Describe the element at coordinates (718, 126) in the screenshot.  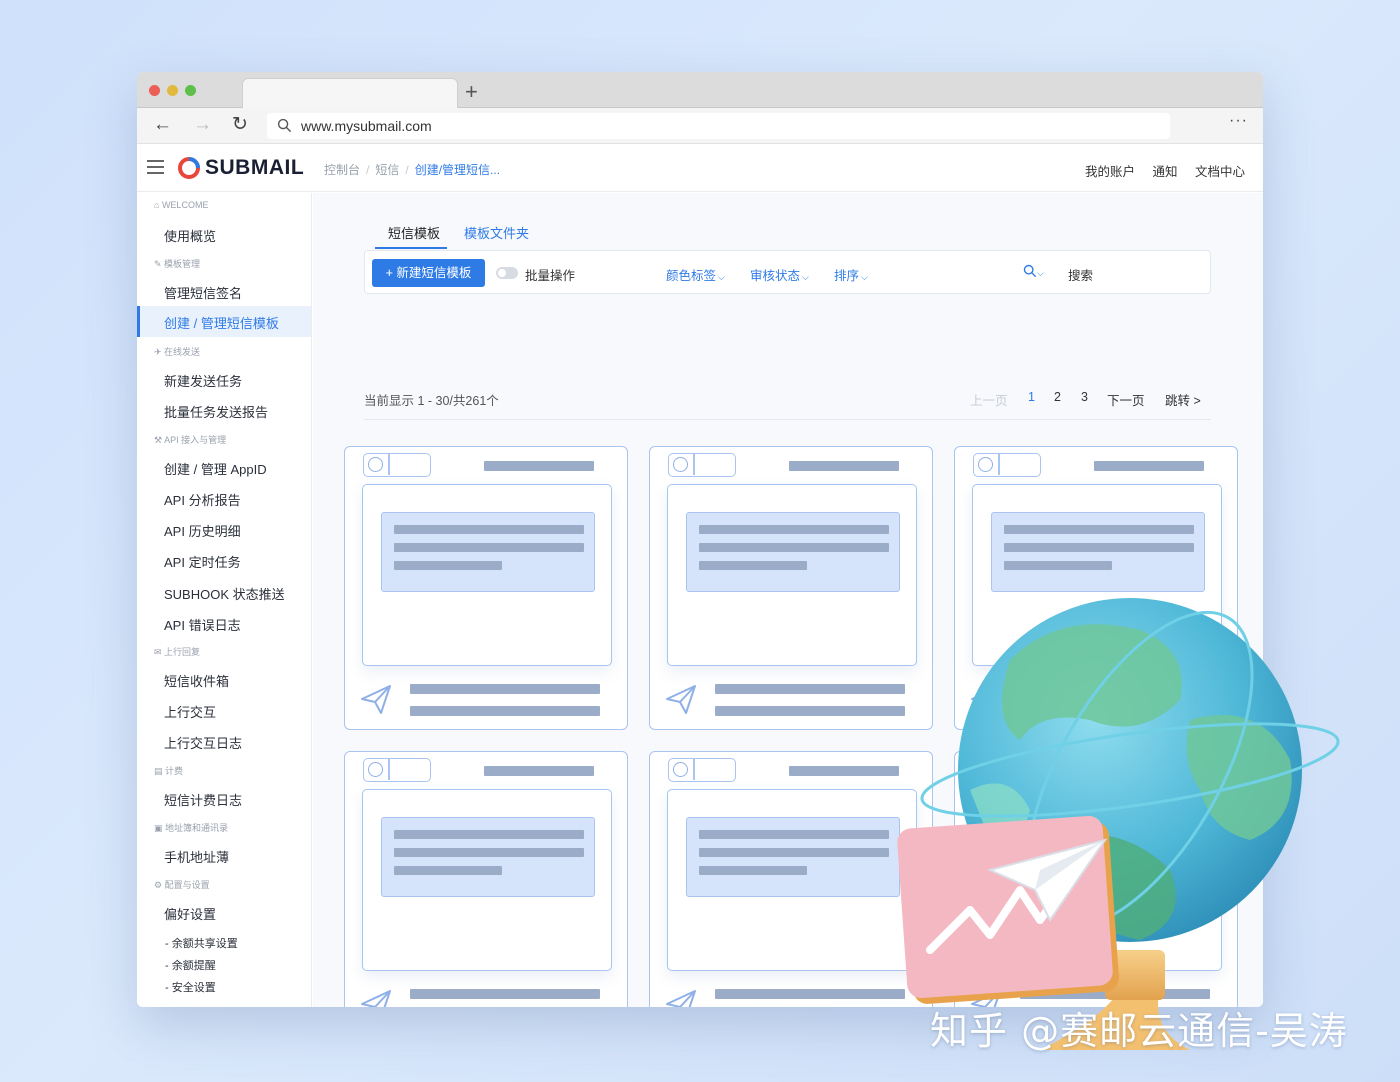
I see `address-bar: www.mysubmail.com` at that location.